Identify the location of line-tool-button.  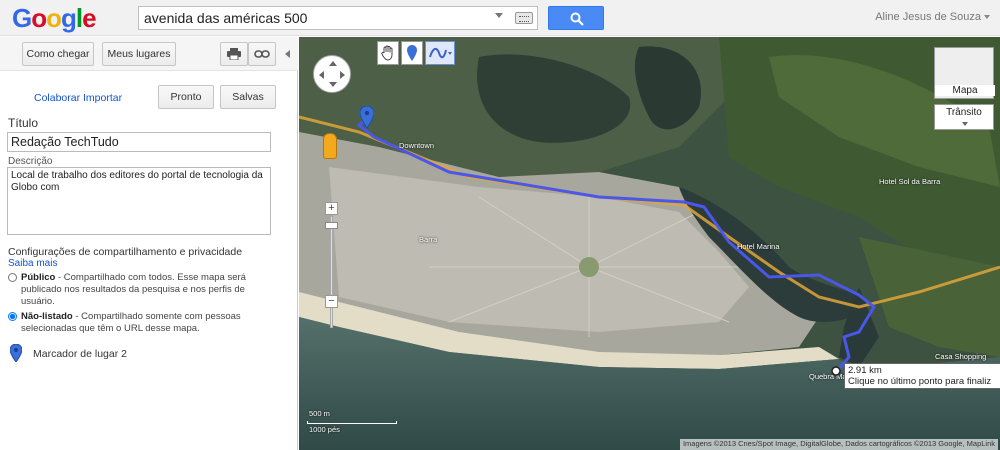
(440, 53).